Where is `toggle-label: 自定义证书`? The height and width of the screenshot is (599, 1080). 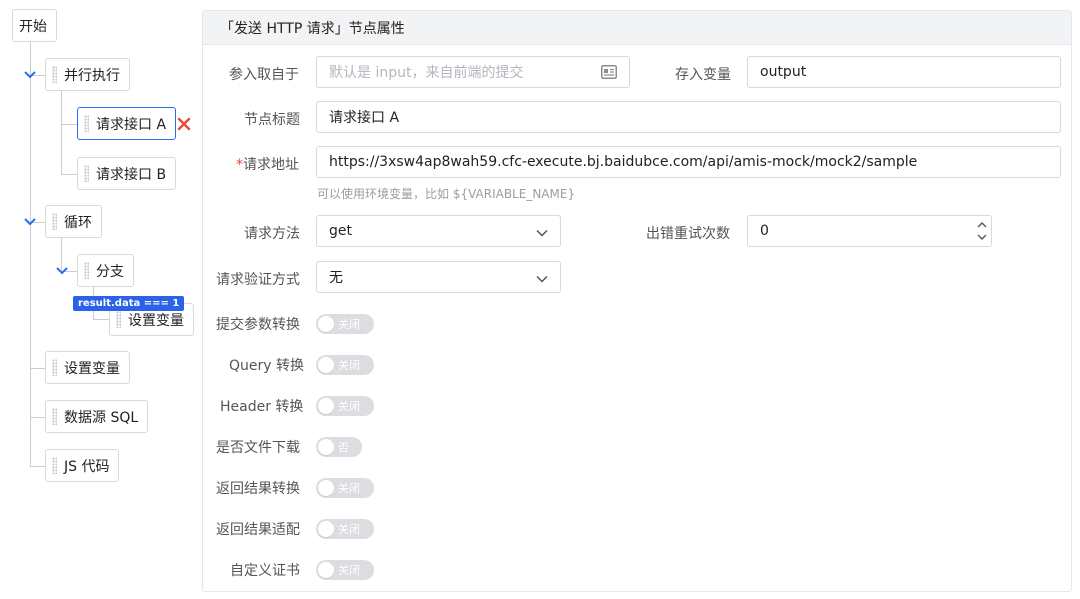 toggle-label: 自定义证书 is located at coordinates (265, 571).